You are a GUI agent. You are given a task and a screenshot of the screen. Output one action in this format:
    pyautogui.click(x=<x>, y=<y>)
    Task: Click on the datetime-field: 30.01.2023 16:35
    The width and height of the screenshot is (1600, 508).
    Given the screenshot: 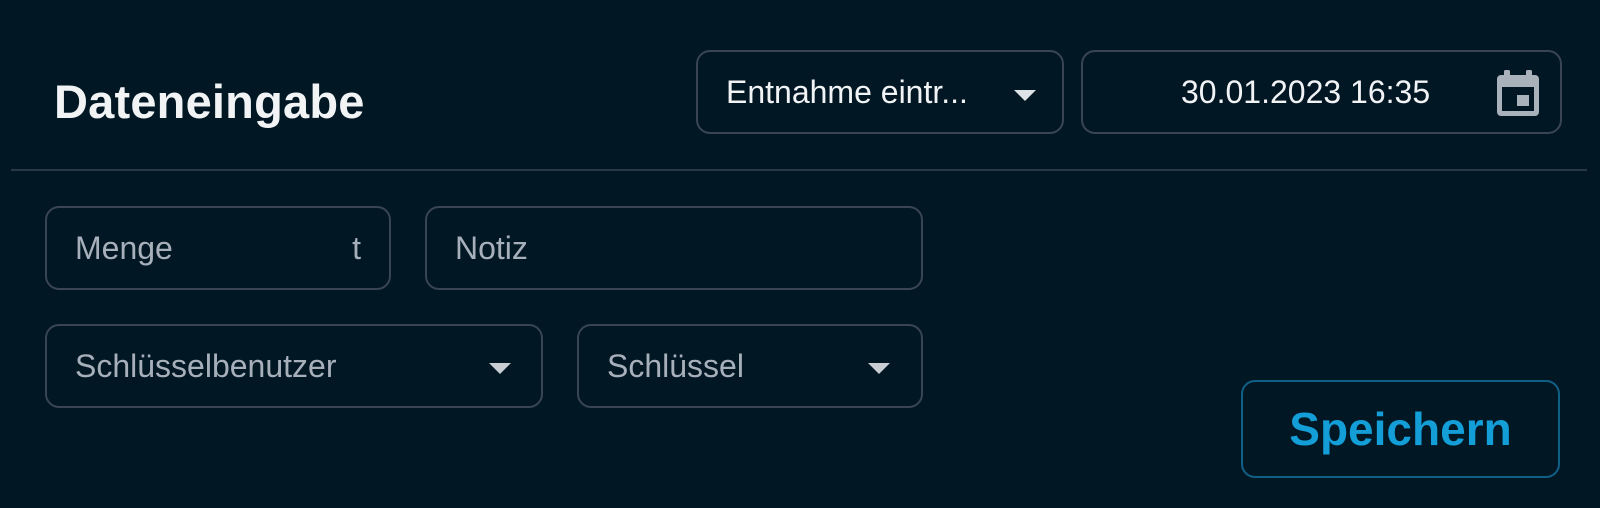 What is the action you would take?
    pyautogui.click(x=1321, y=92)
    